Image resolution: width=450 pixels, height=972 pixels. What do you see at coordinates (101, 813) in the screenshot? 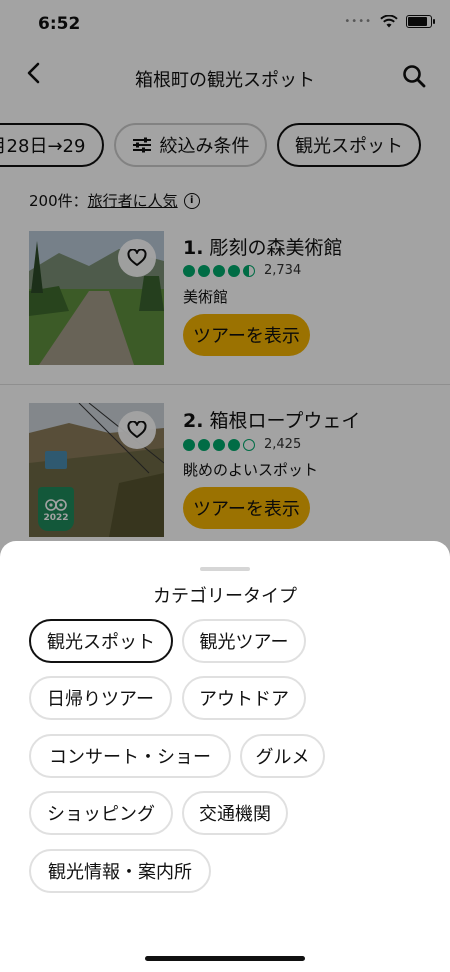
I see `category-option: ショッピング` at bounding box center [101, 813].